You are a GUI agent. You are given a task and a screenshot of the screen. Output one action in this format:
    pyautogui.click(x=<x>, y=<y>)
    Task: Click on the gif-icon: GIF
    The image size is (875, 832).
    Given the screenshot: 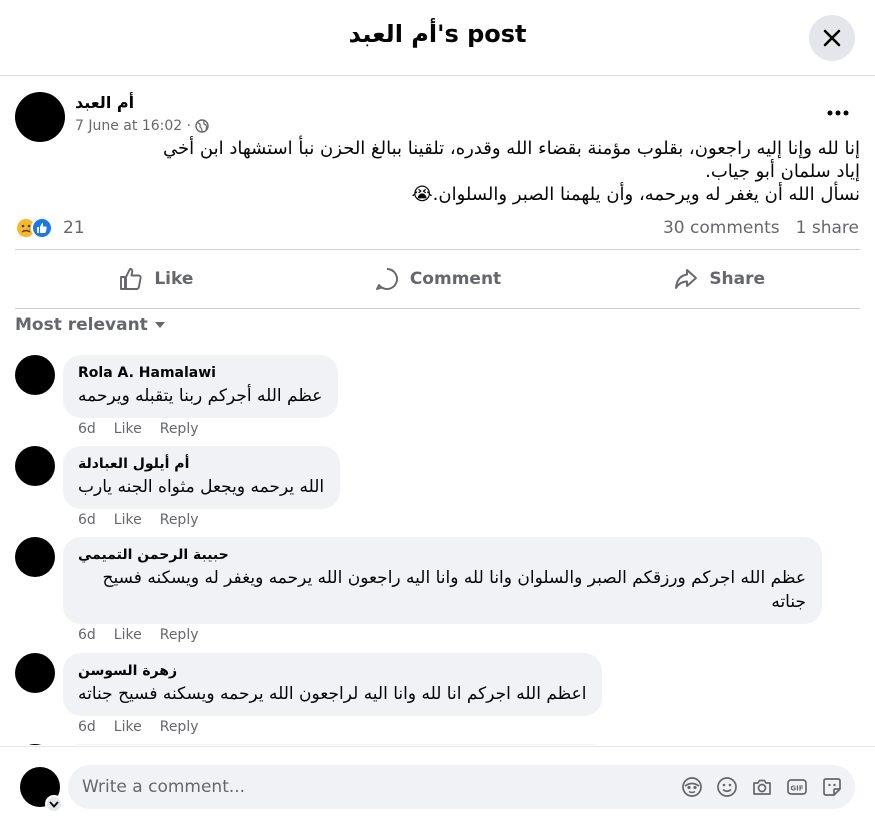 What is the action you would take?
    pyautogui.click(x=797, y=787)
    